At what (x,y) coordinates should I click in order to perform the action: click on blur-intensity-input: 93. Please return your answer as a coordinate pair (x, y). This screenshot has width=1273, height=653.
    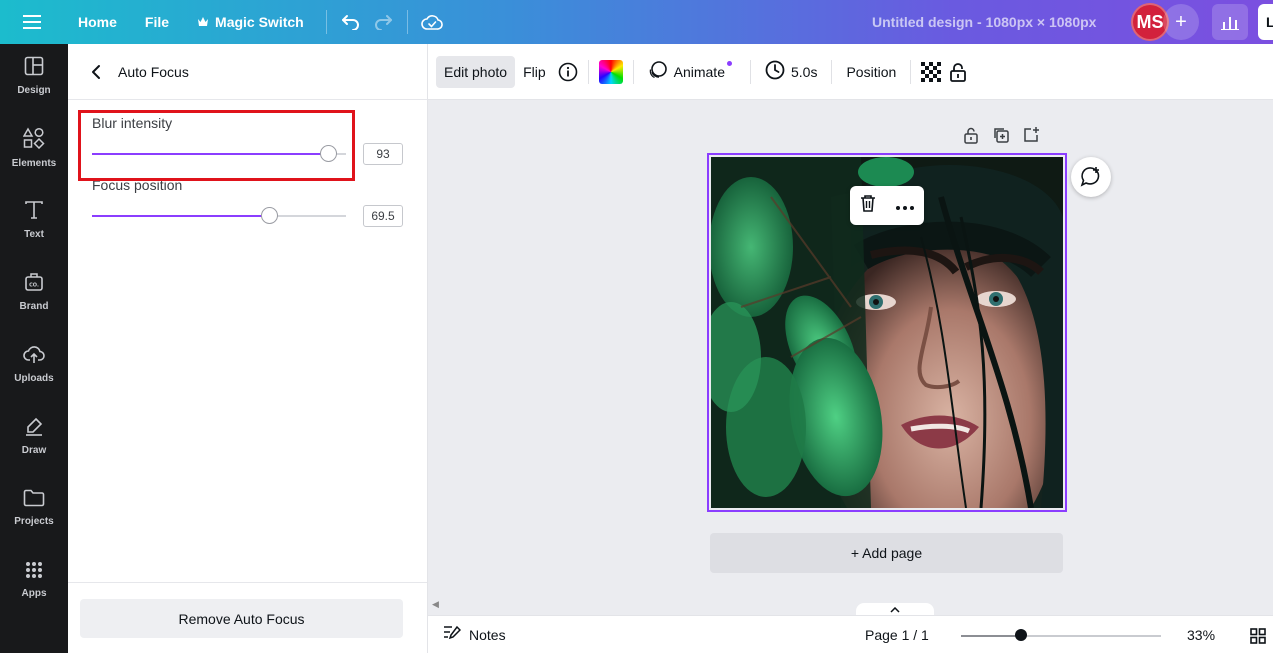
    Looking at the image, I should click on (383, 154).